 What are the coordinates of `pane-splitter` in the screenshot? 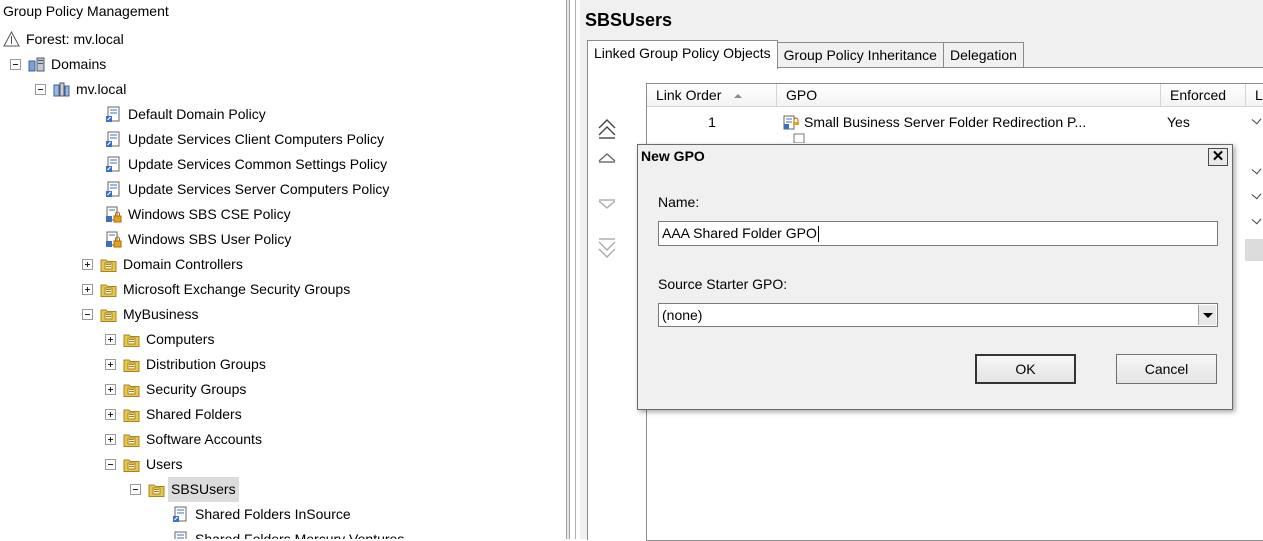 It's located at (568, 269).